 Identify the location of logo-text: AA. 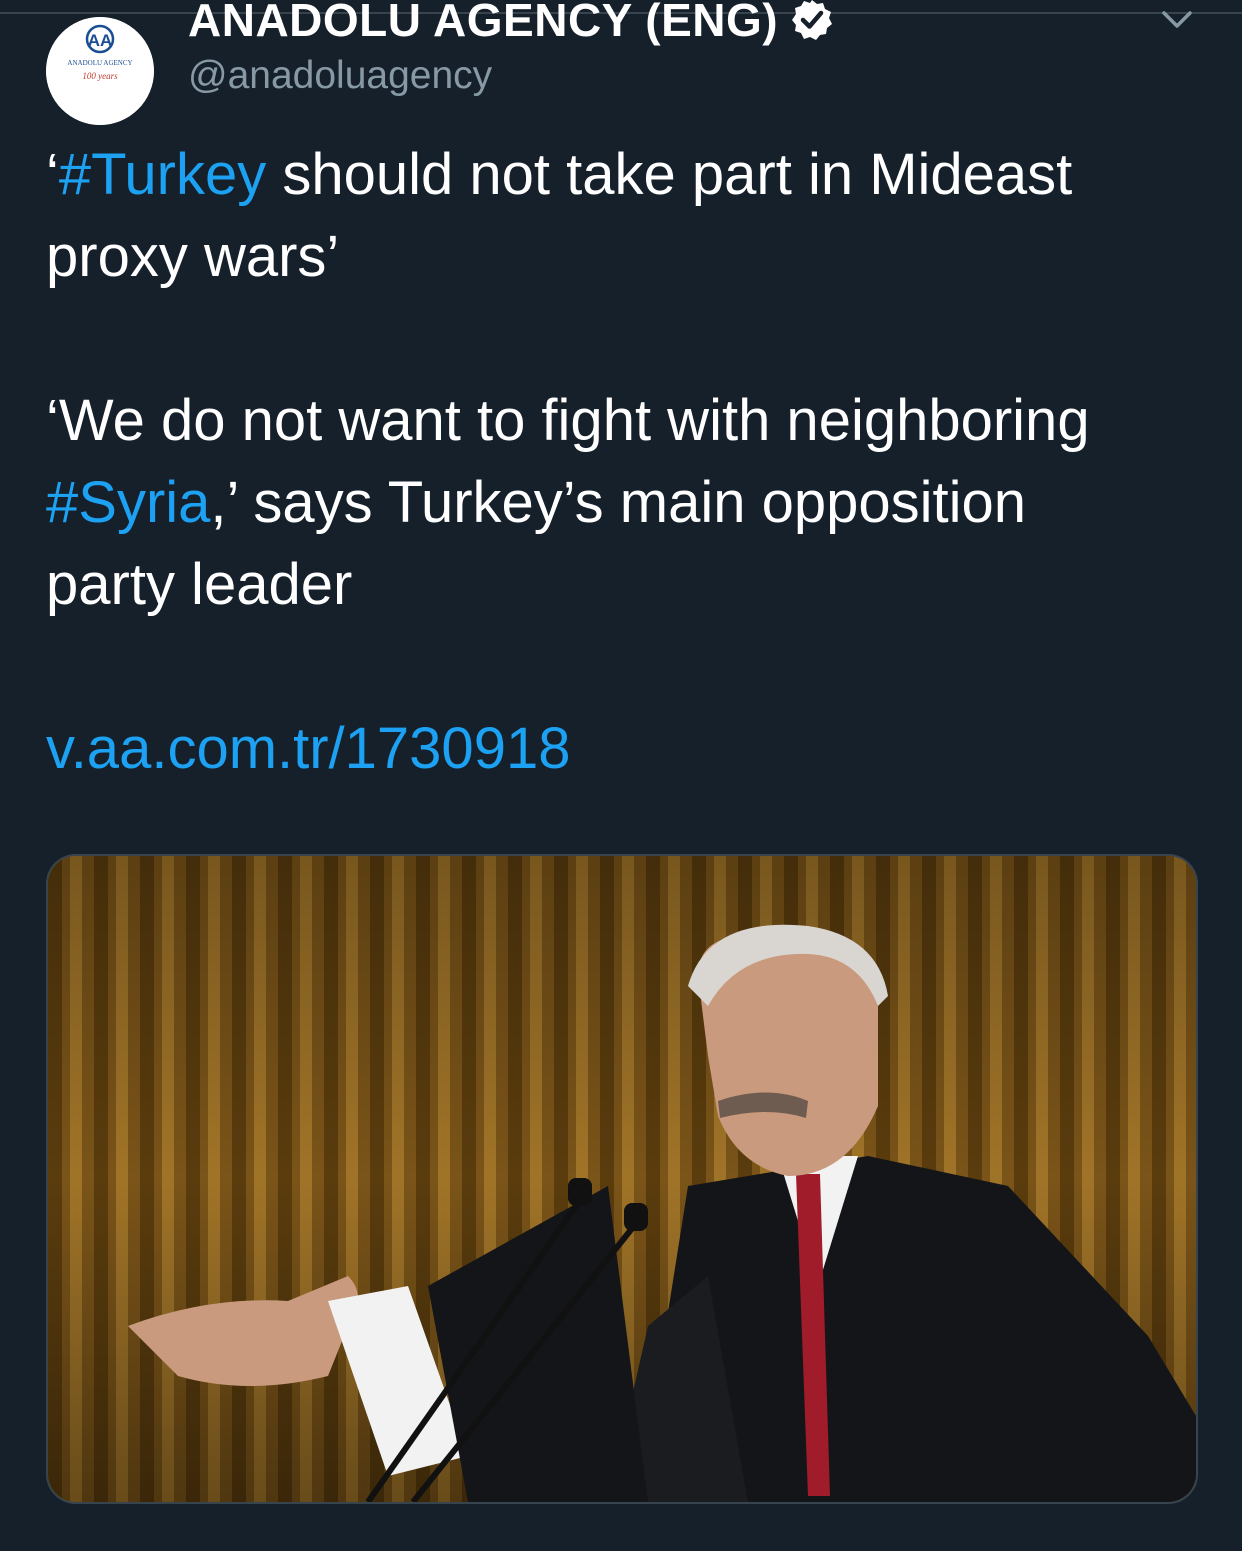
(100, 40).